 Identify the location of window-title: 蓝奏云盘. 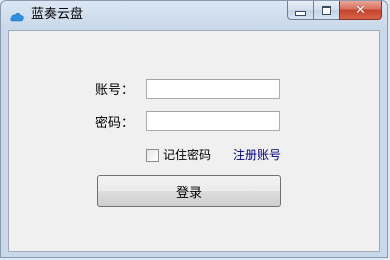
(57, 14).